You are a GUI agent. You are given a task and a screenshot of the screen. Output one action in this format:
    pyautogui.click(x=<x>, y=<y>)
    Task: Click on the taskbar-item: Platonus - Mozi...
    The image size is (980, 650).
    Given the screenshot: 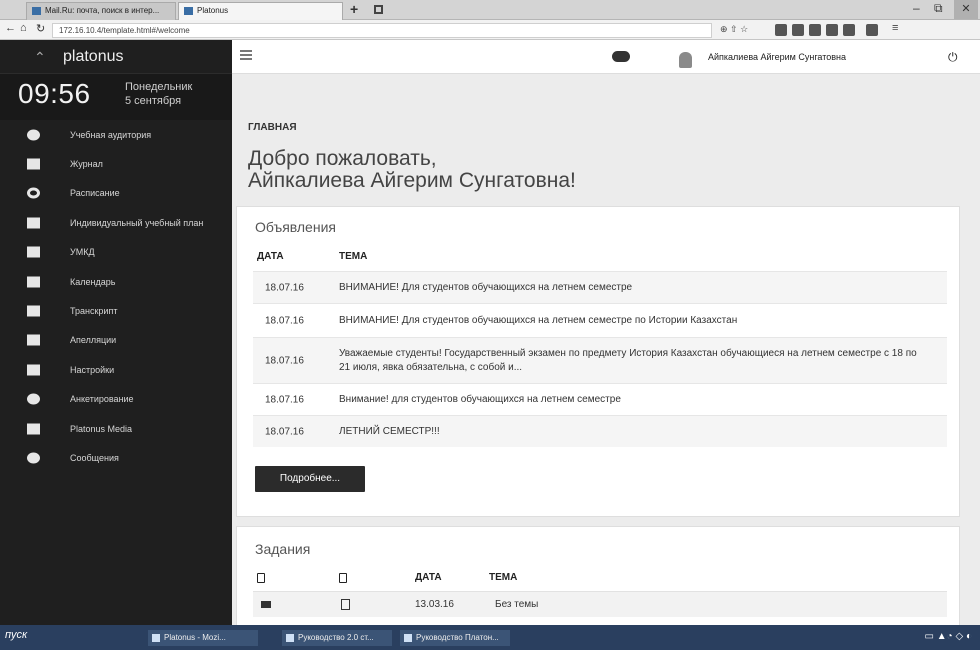 What is the action you would take?
    pyautogui.click(x=203, y=638)
    